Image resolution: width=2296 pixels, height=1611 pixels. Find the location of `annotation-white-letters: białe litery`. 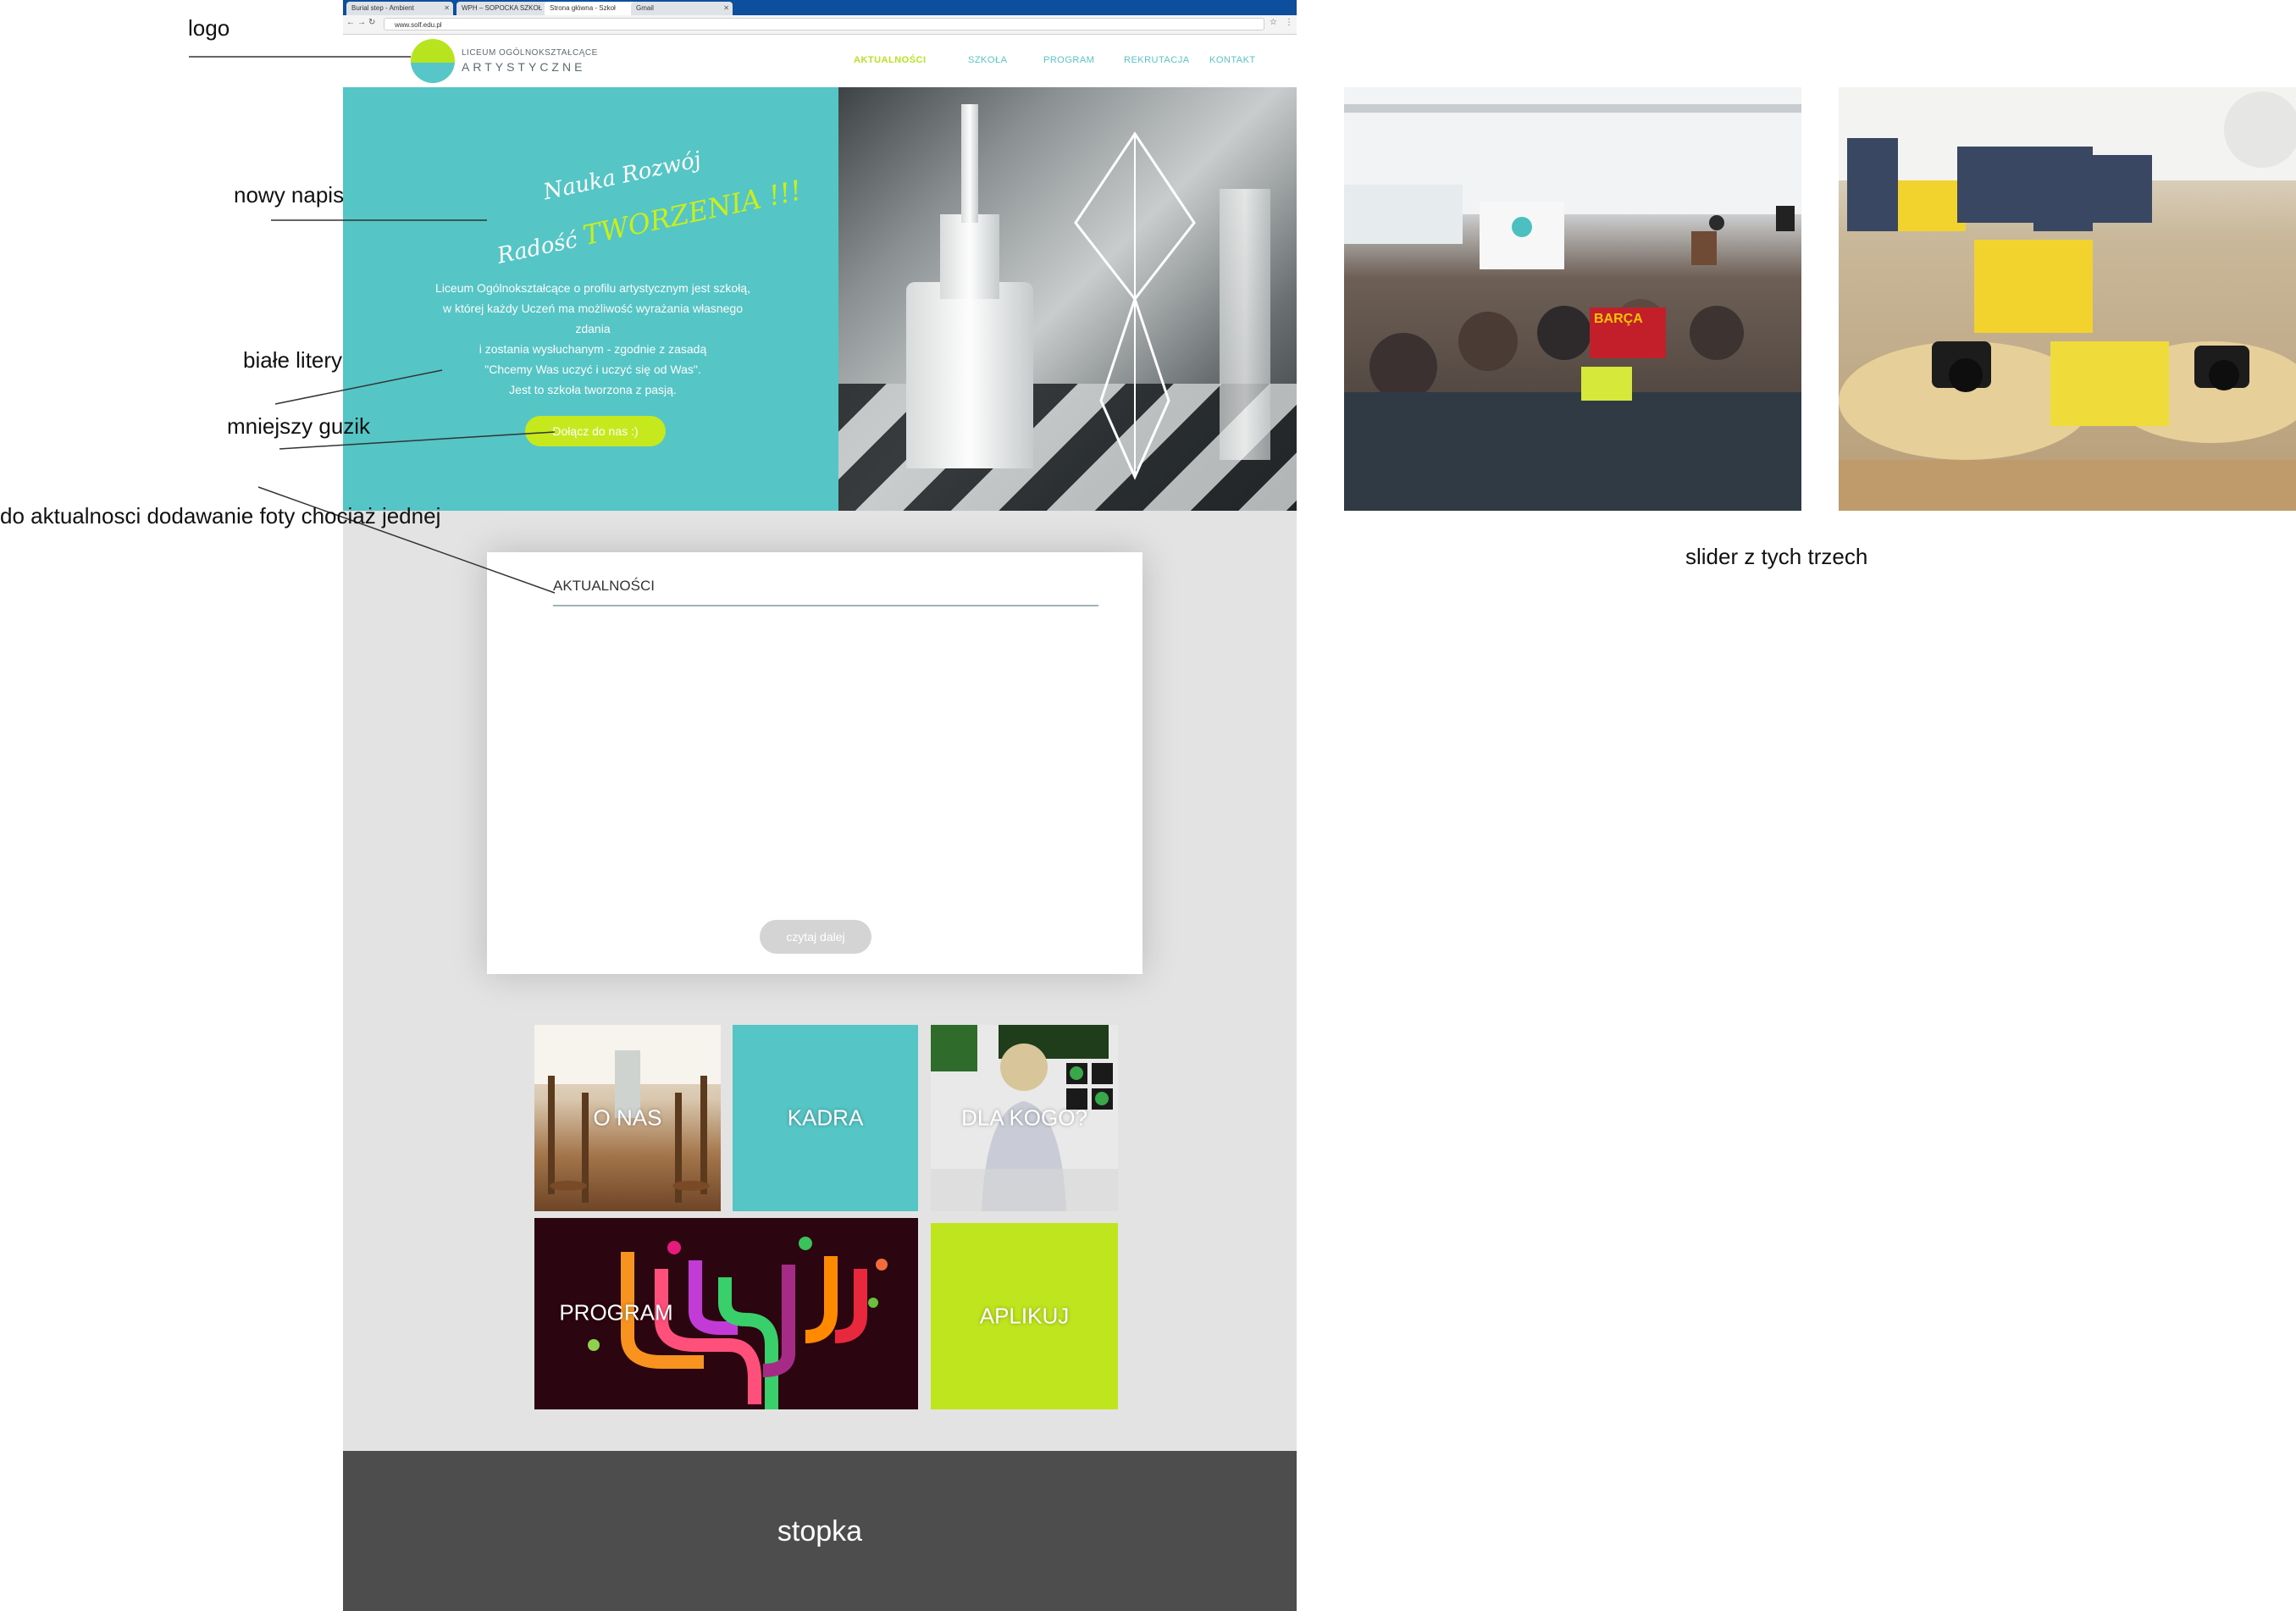

annotation-white-letters: białe litery is located at coordinates (293, 360).